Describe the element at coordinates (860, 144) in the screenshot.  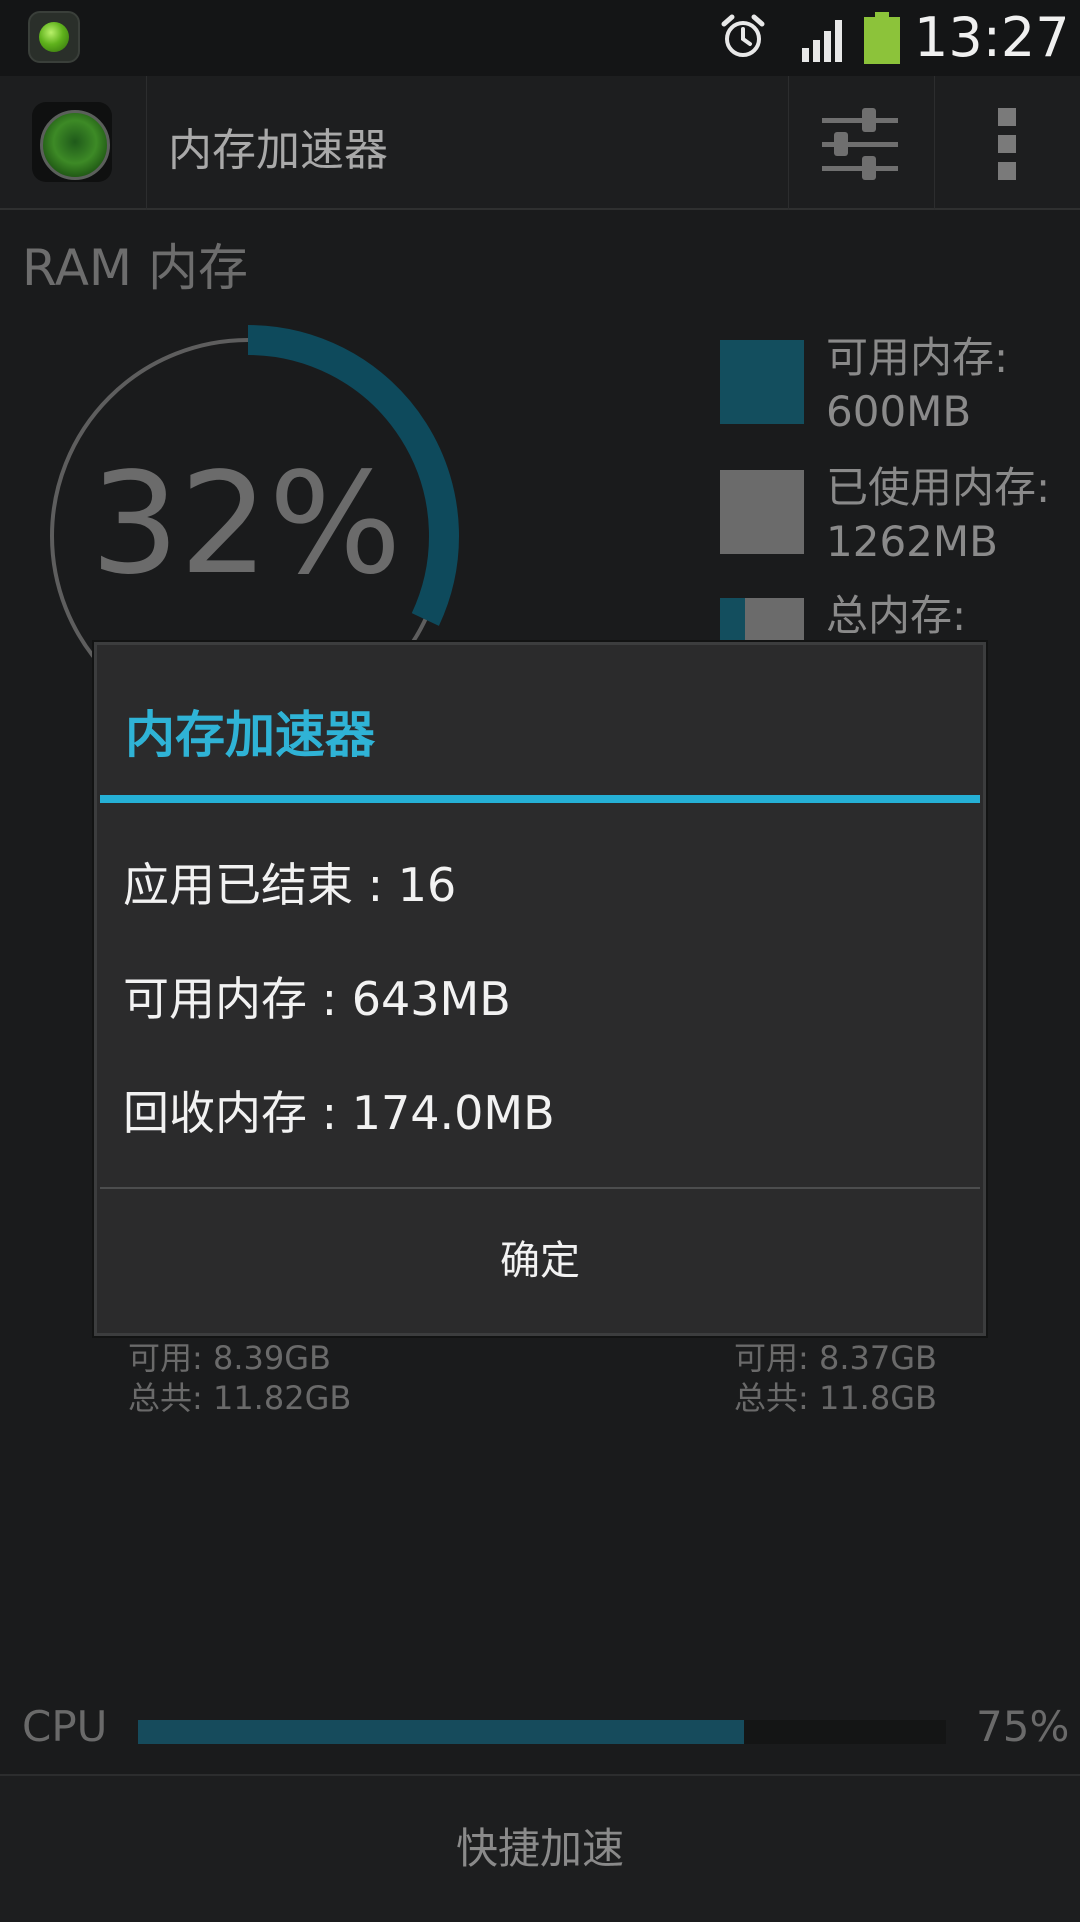
I see `settings-sliders-icon` at that location.